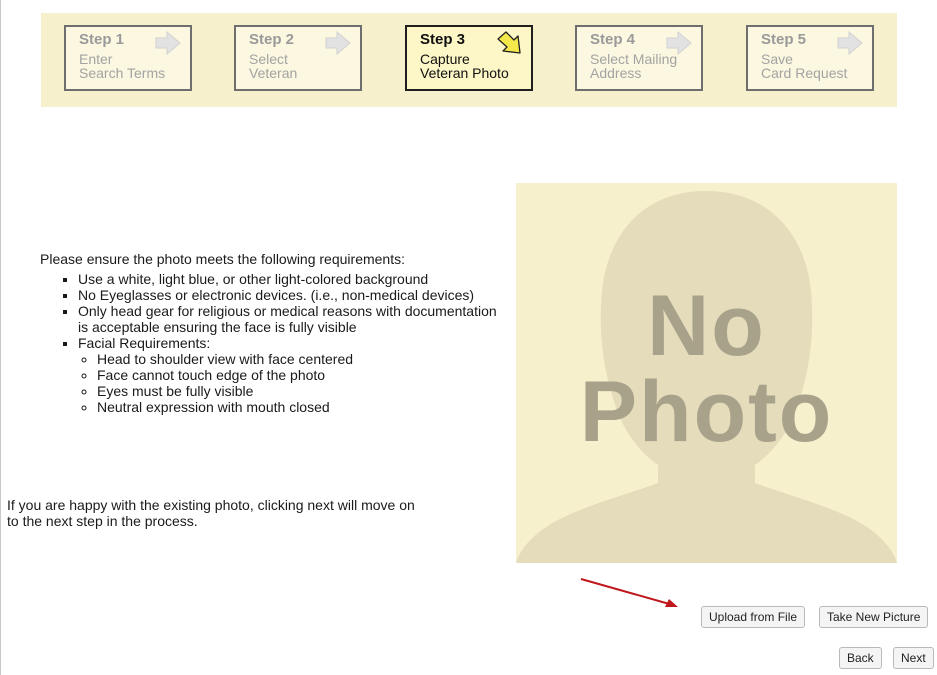 This screenshot has width=937, height=675. Describe the element at coordinates (509, 42) in the screenshot. I see `down-right-arrow-icon` at that location.